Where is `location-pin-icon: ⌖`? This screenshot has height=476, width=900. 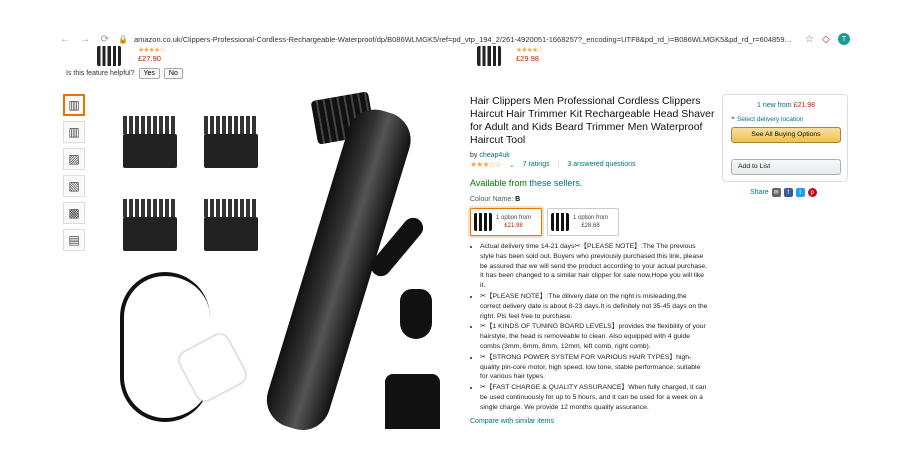 location-pin-icon: ⌖ is located at coordinates (733, 118).